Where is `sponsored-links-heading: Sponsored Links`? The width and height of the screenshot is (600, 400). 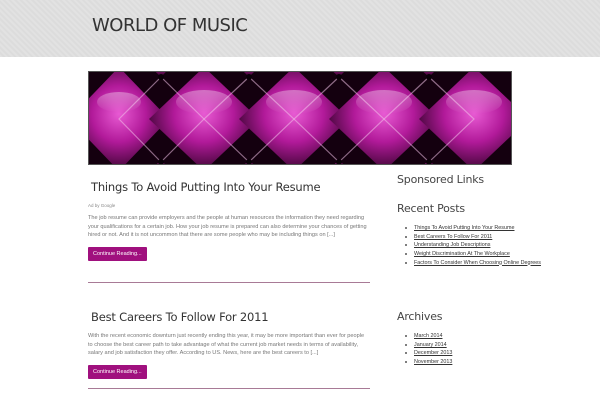
sponsored-links-heading: Sponsored Links is located at coordinates (440, 179).